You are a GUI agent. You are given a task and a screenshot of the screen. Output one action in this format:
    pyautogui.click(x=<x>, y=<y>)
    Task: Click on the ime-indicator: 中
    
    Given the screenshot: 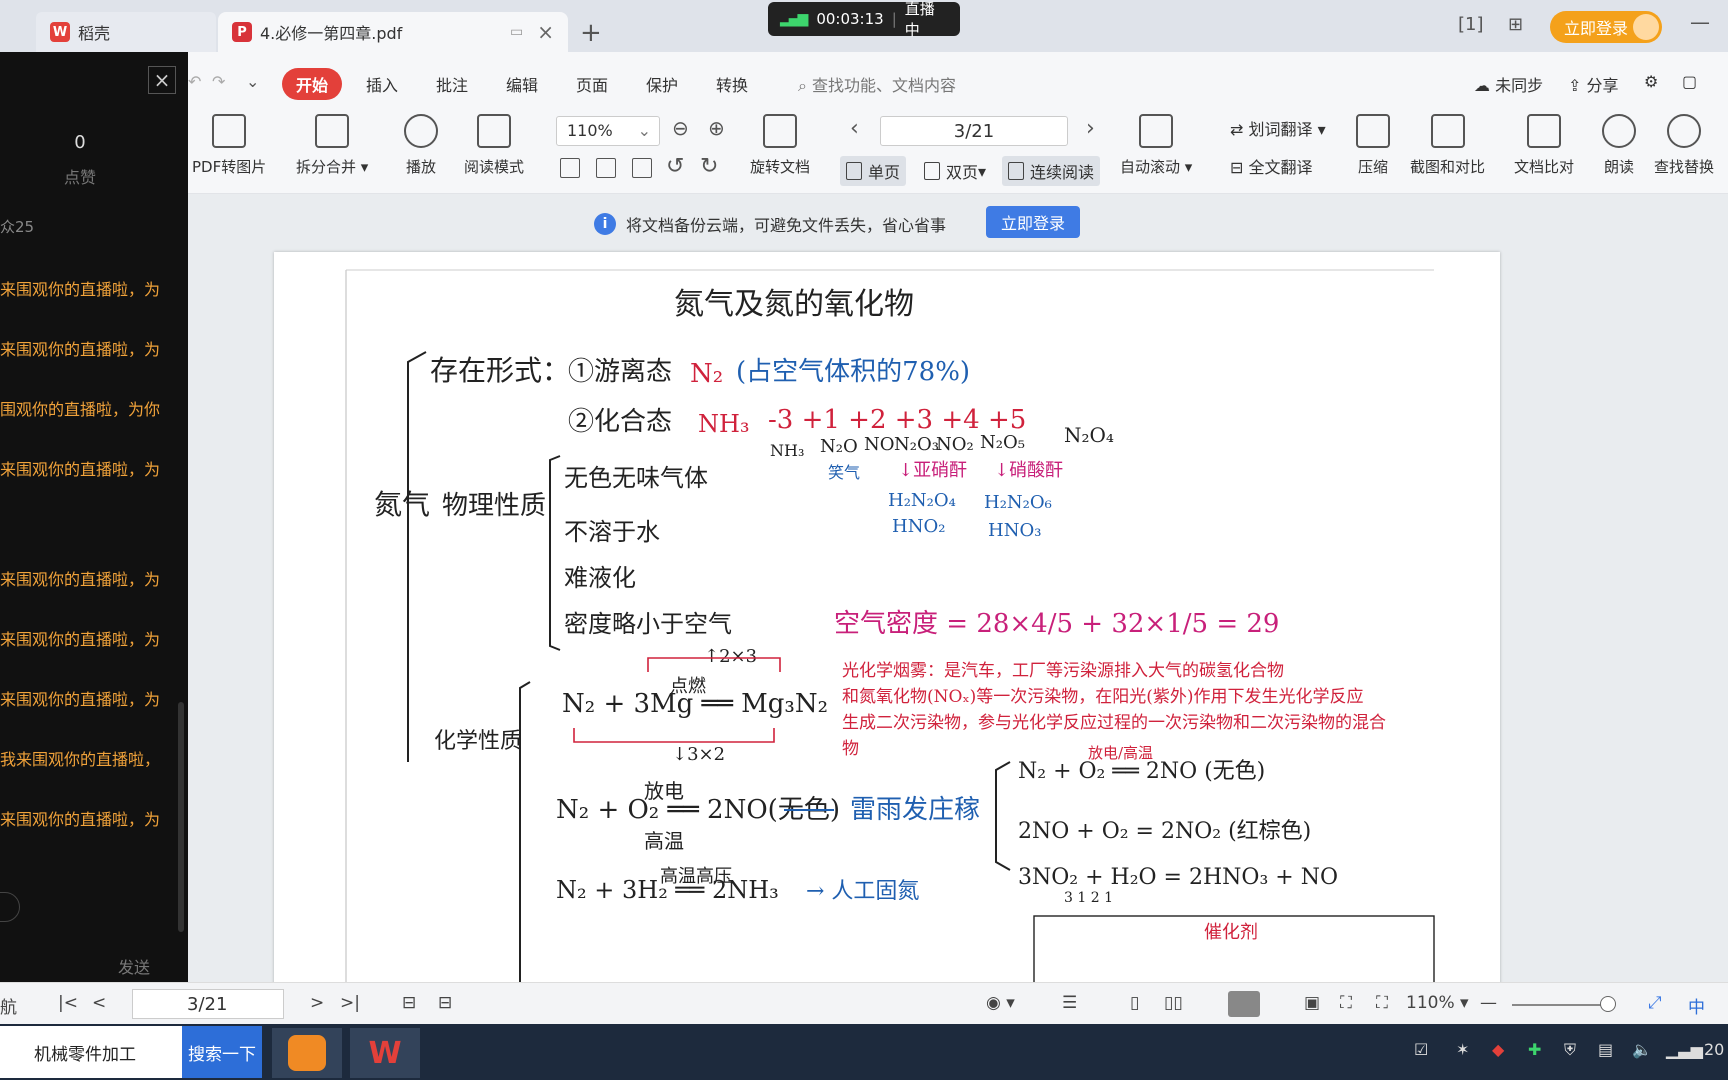 What is the action you would take?
    pyautogui.click(x=1696, y=1005)
    